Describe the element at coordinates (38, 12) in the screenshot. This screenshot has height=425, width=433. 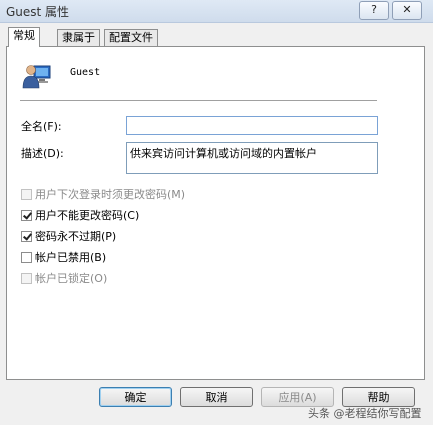
I see `window-title: Guest 属性` at that location.